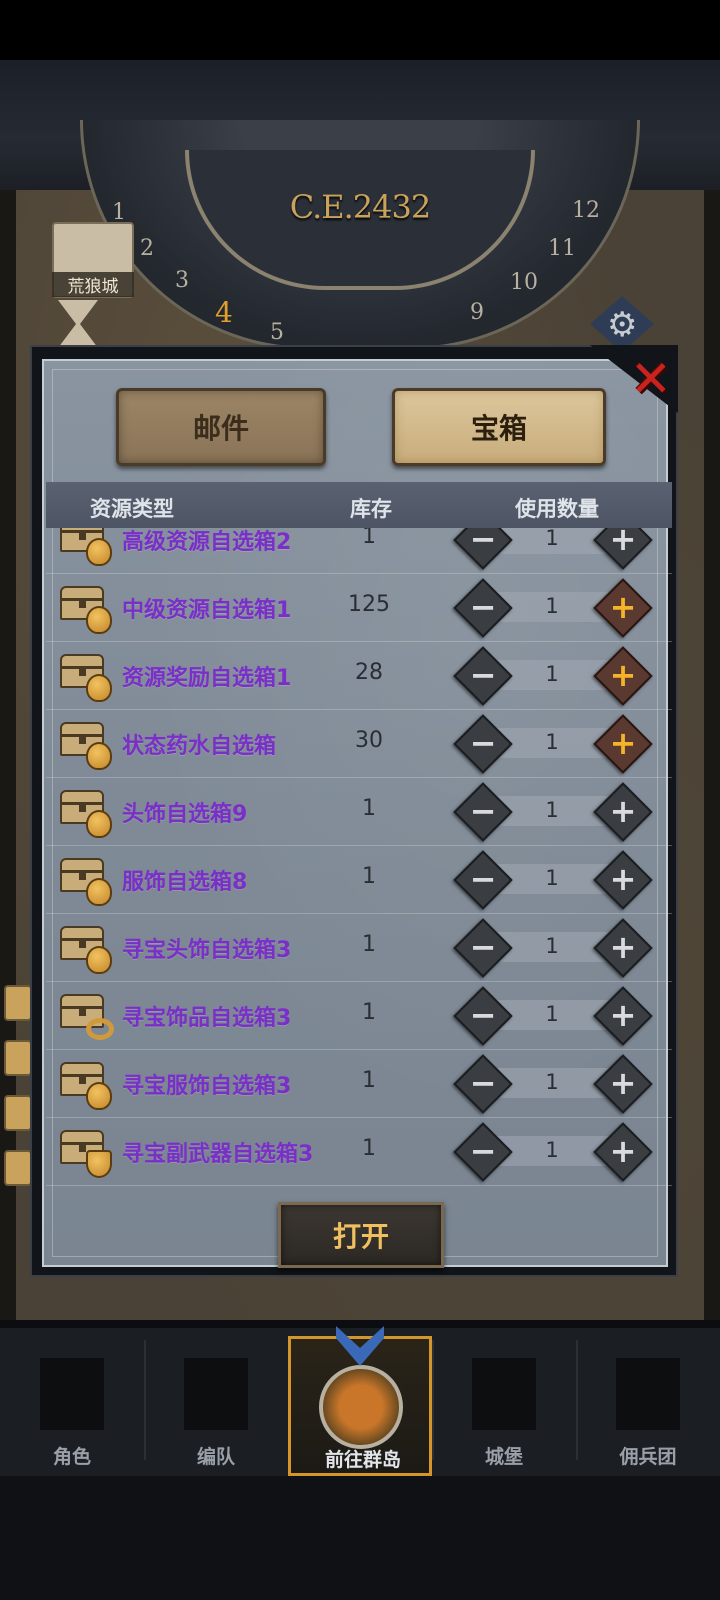 The width and height of the screenshot is (720, 1600). What do you see at coordinates (648, 1406) in the screenshot?
I see `nav-item-mercenary: 佣兵团` at bounding box center [648, 1406].